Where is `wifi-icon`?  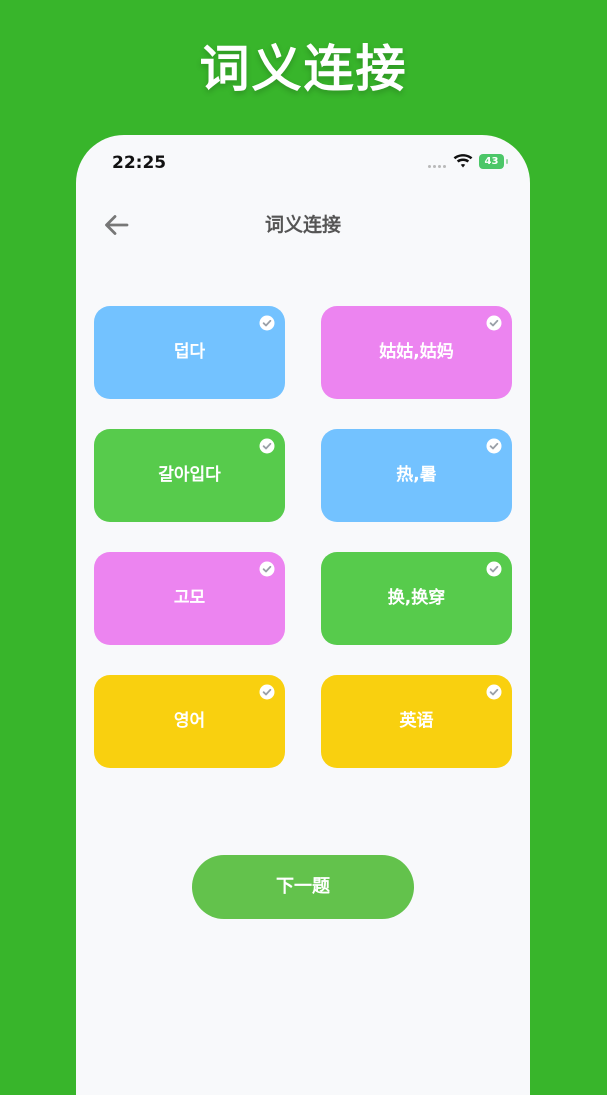
wifi-icon is located at coordinates (463, 161).